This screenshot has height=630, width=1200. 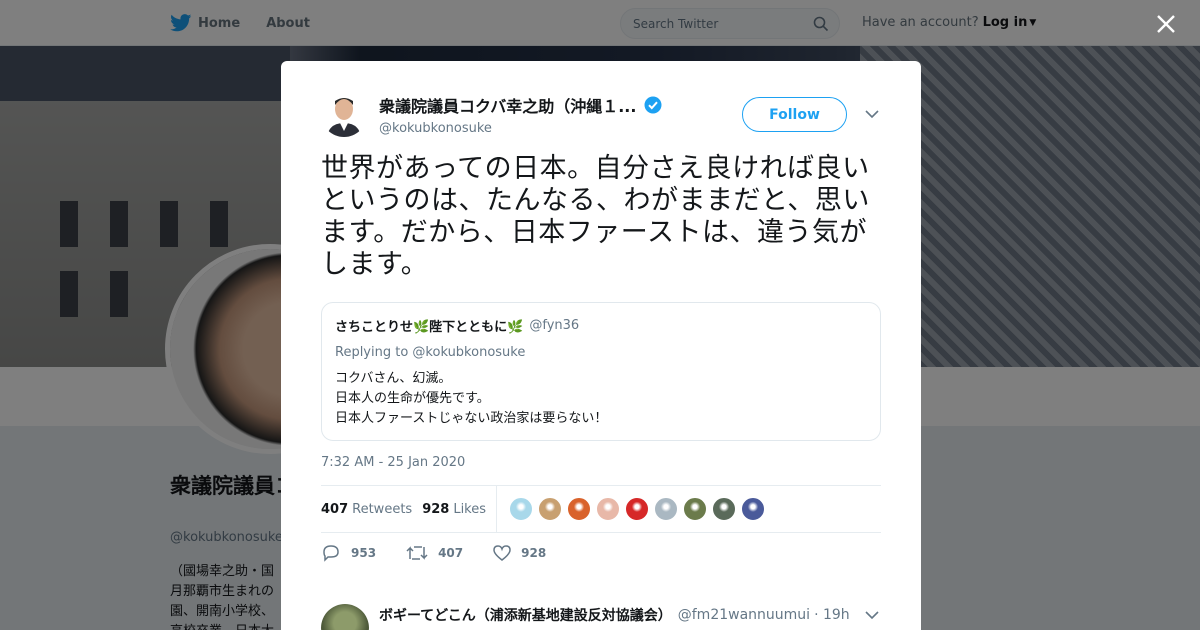 I want to click on reply-button: 953, so click(x=348, y=553).